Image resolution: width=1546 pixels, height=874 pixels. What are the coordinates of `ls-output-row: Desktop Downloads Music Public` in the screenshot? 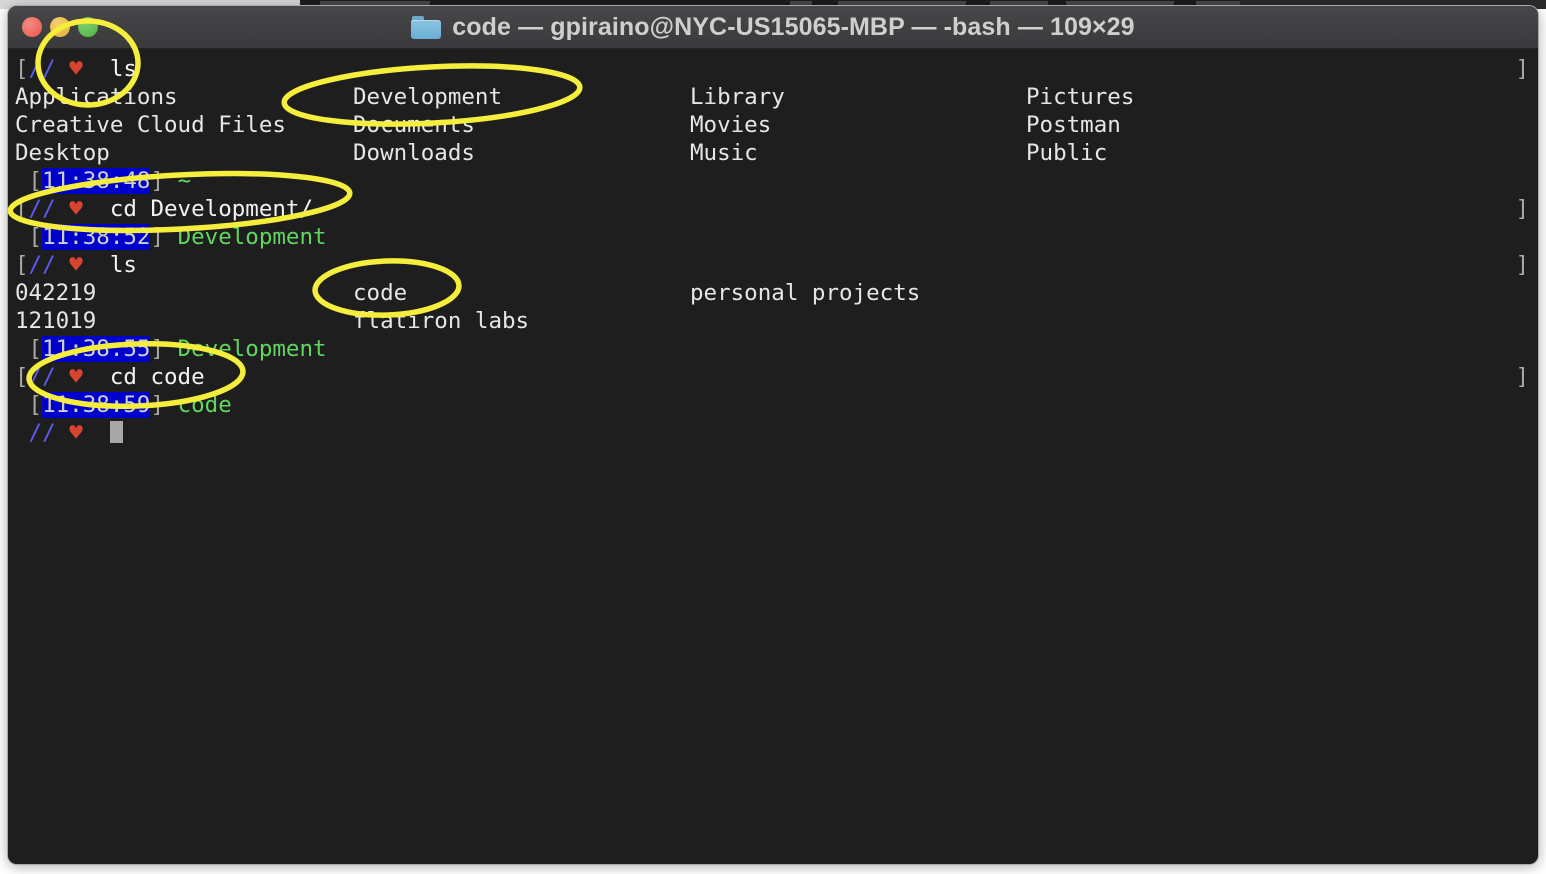 It's located at (776, 153).